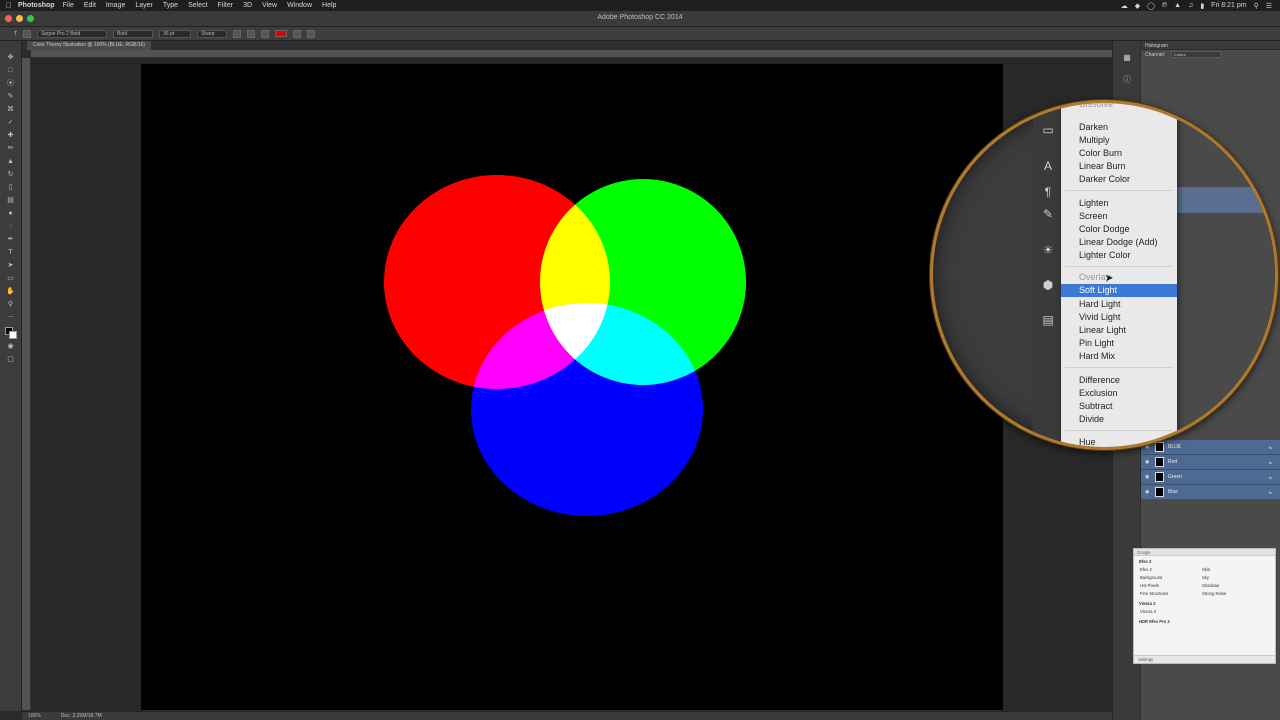  I want to click on 3d-panel-icon: ⬢, so click(1048, 285).